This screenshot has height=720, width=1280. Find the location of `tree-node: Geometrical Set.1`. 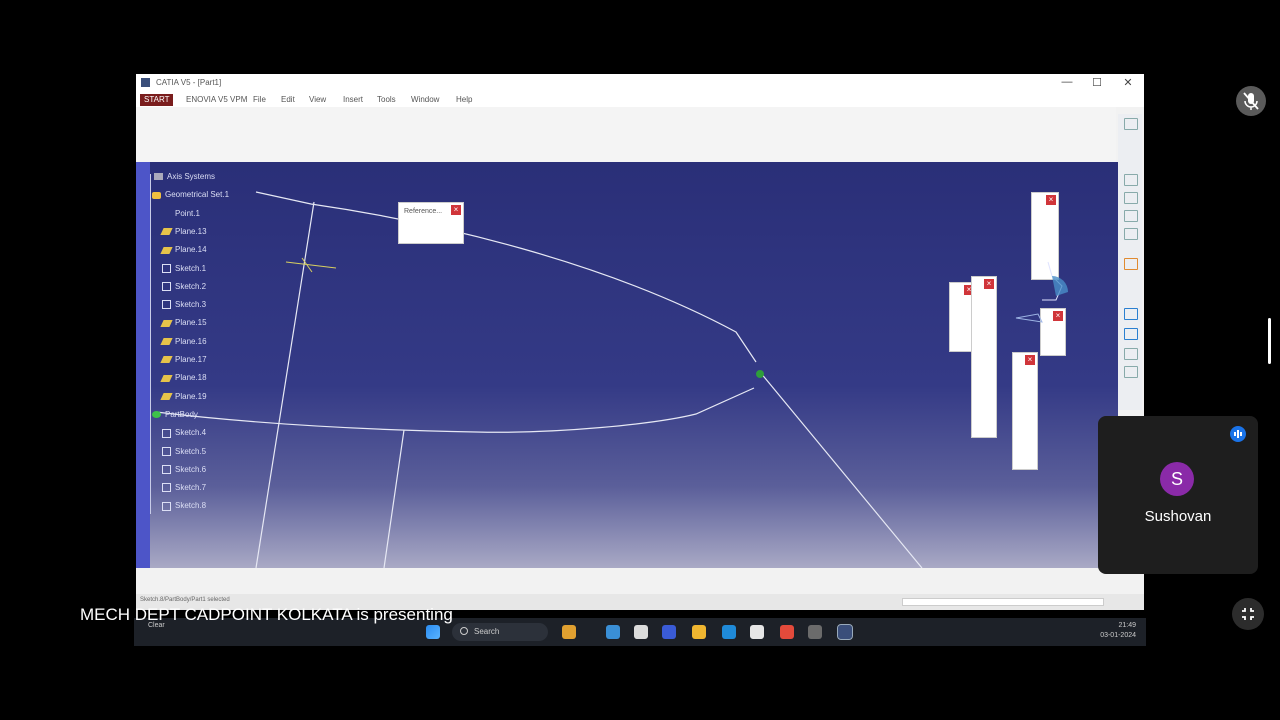

tree-node: Geometrical Set.1 is located at coordinates (190, 196).